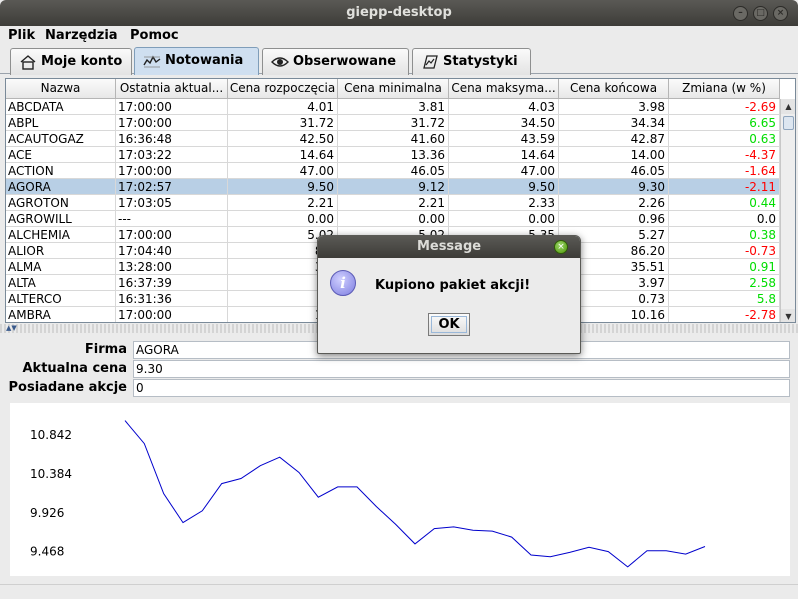  I want to click on table-cell: AGORA, so click(61, 187).